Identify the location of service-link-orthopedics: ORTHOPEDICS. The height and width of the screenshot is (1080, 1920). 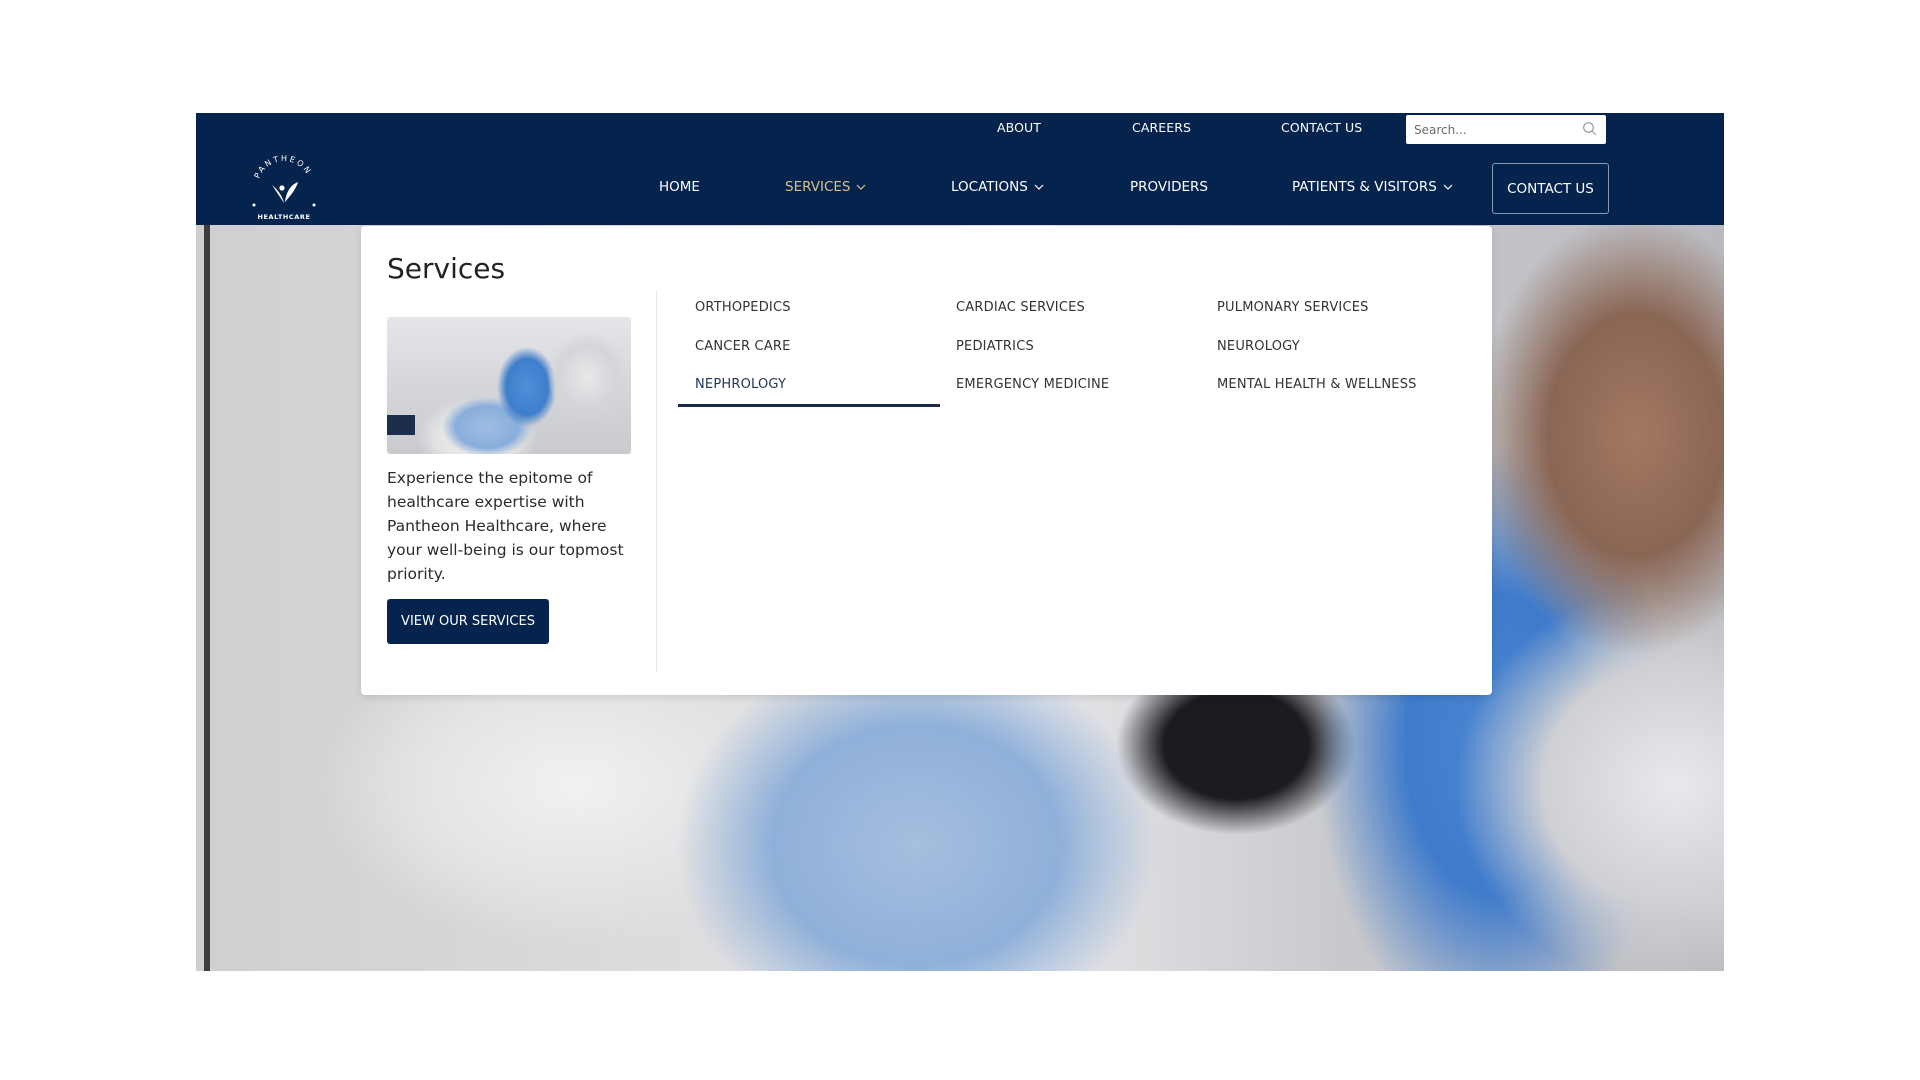
(743, 307).